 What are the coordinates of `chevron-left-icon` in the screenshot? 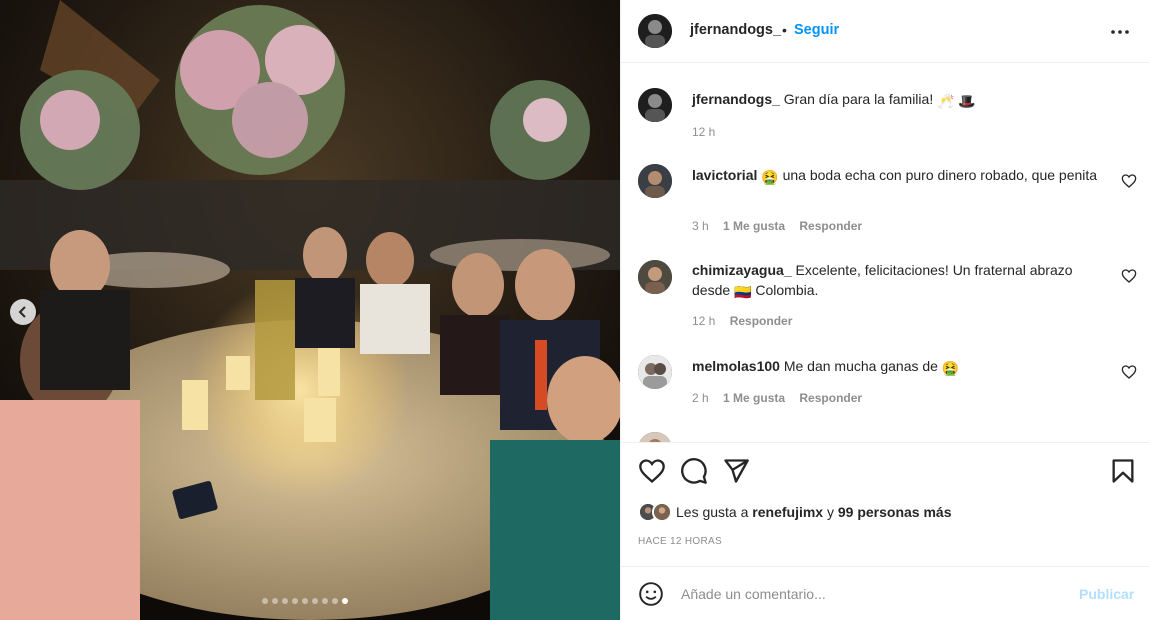 It's located at (22, 312).